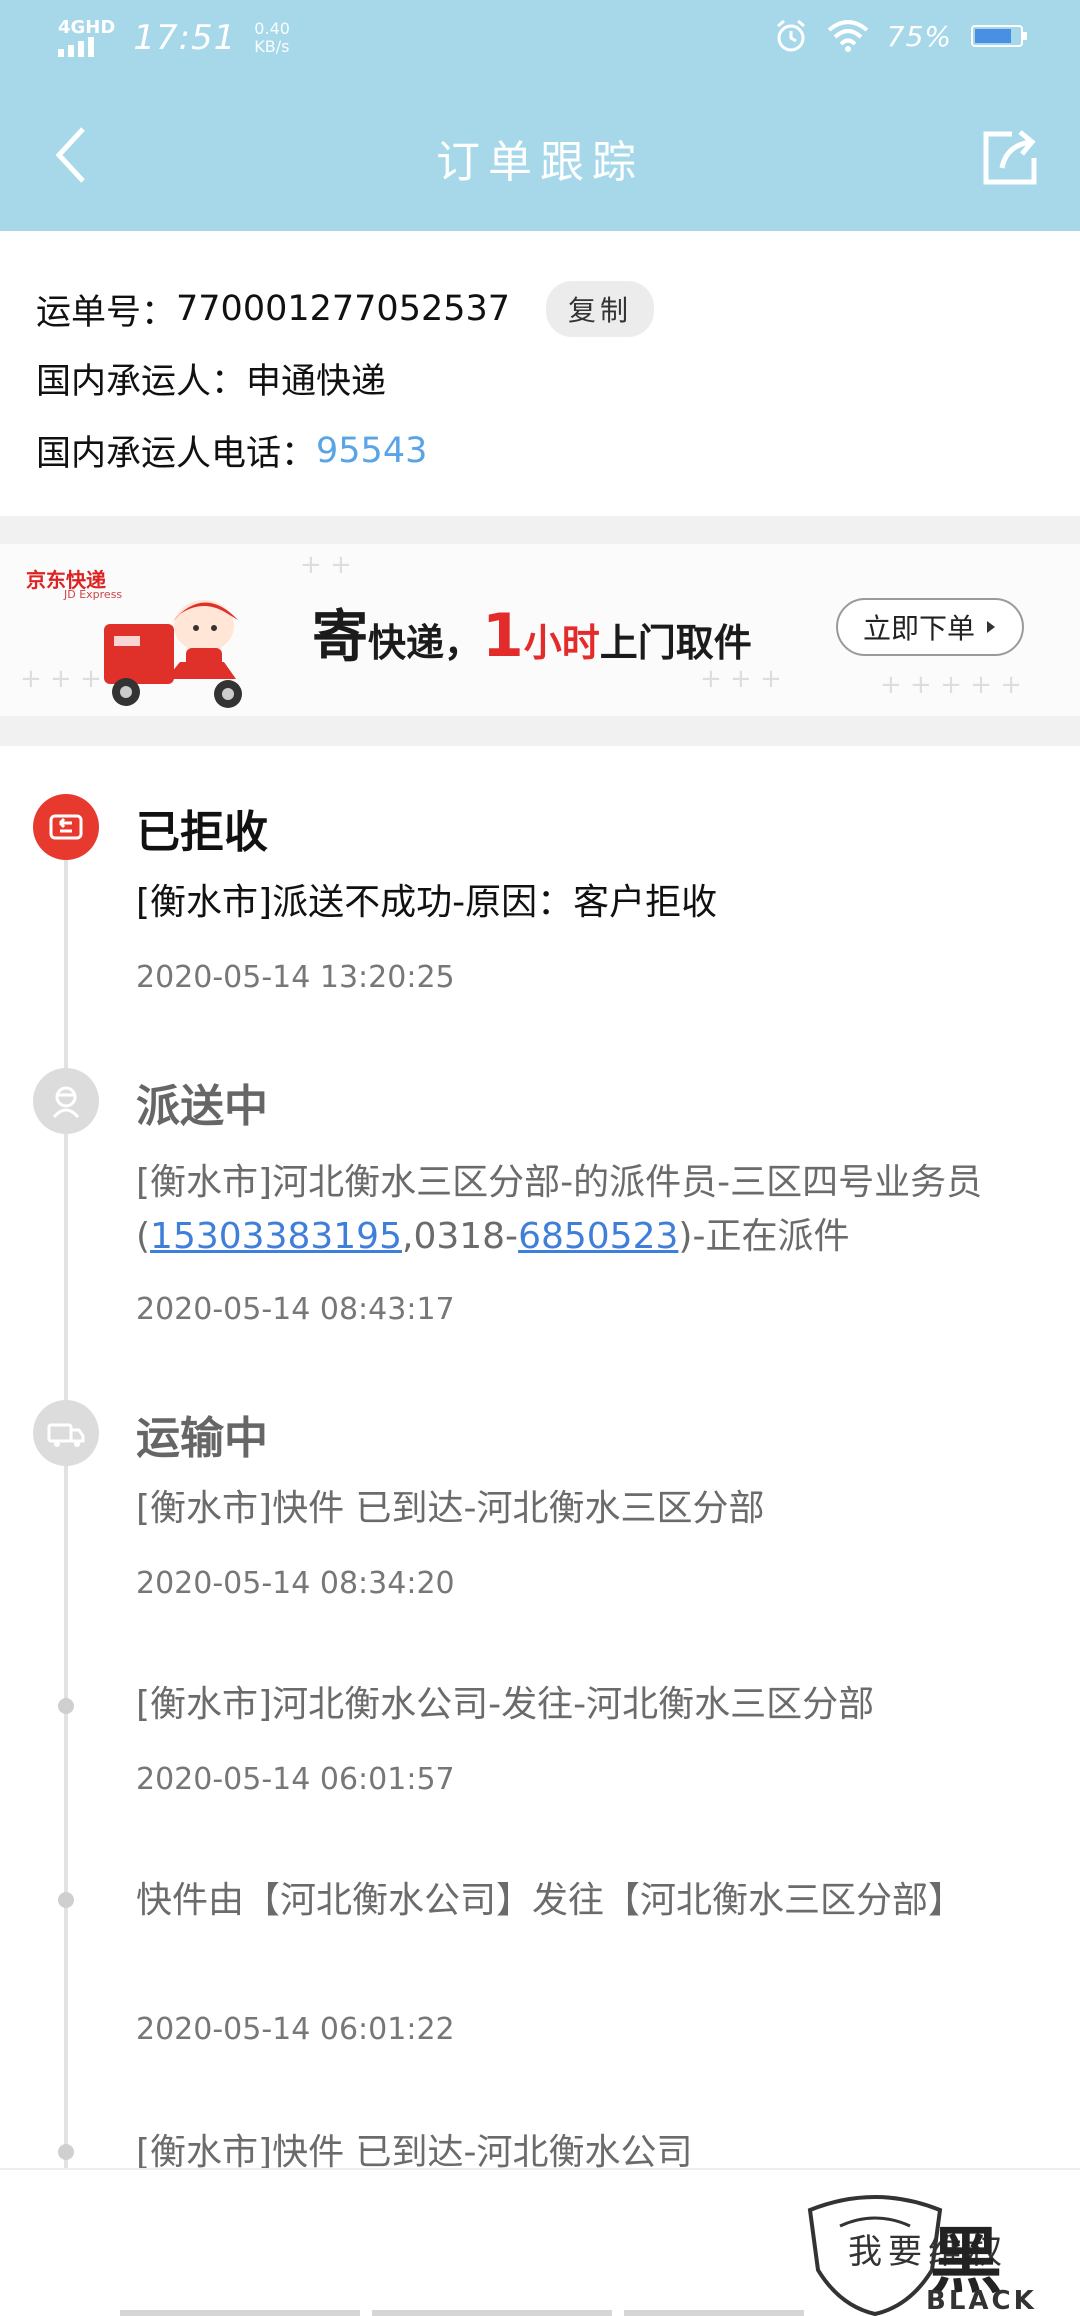 The image size is (1080, 2316). What do you see at coordinates (316, 382) in the screenshot?
I see `carrier-name: 申通快递` at bounding box center [316, 382].